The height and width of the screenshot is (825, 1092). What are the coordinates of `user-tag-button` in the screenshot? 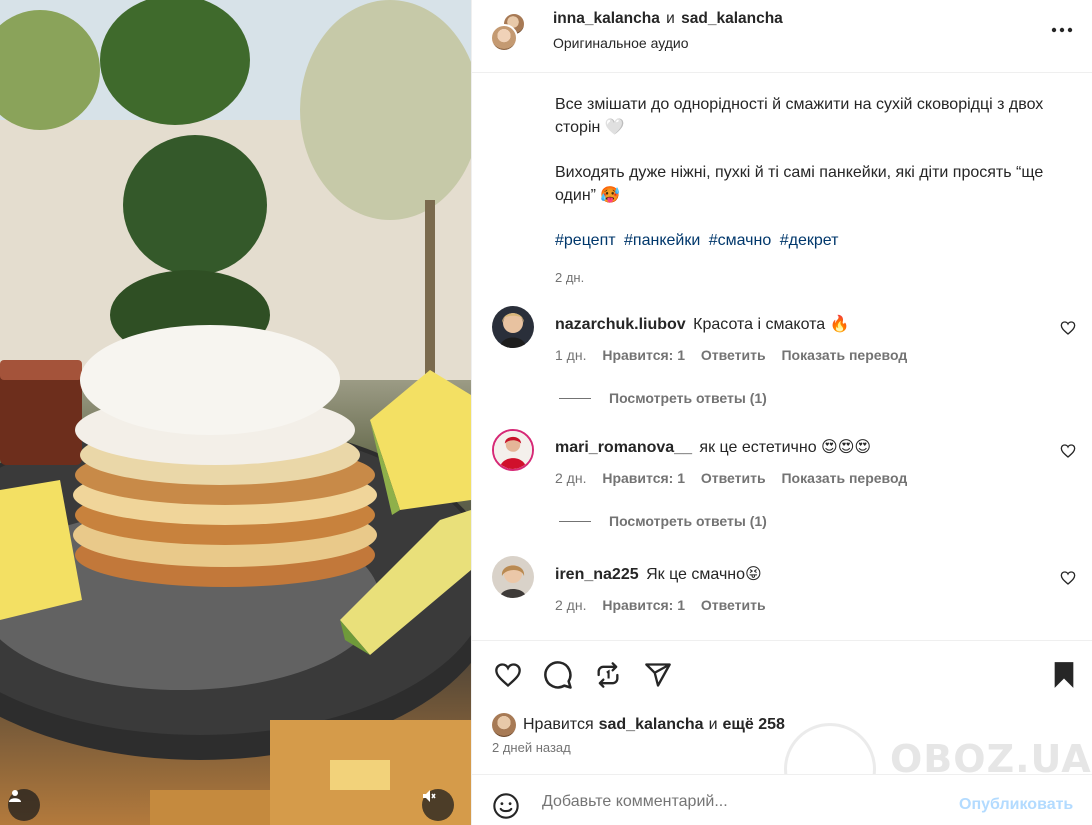 It's located at (24, 805).